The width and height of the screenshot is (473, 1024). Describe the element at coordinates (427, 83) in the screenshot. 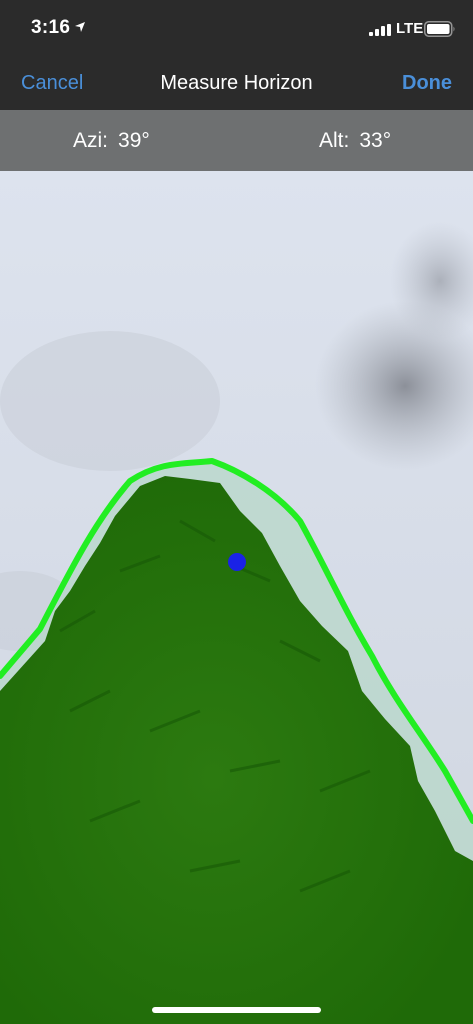

I see `done-button: Done` at that location.